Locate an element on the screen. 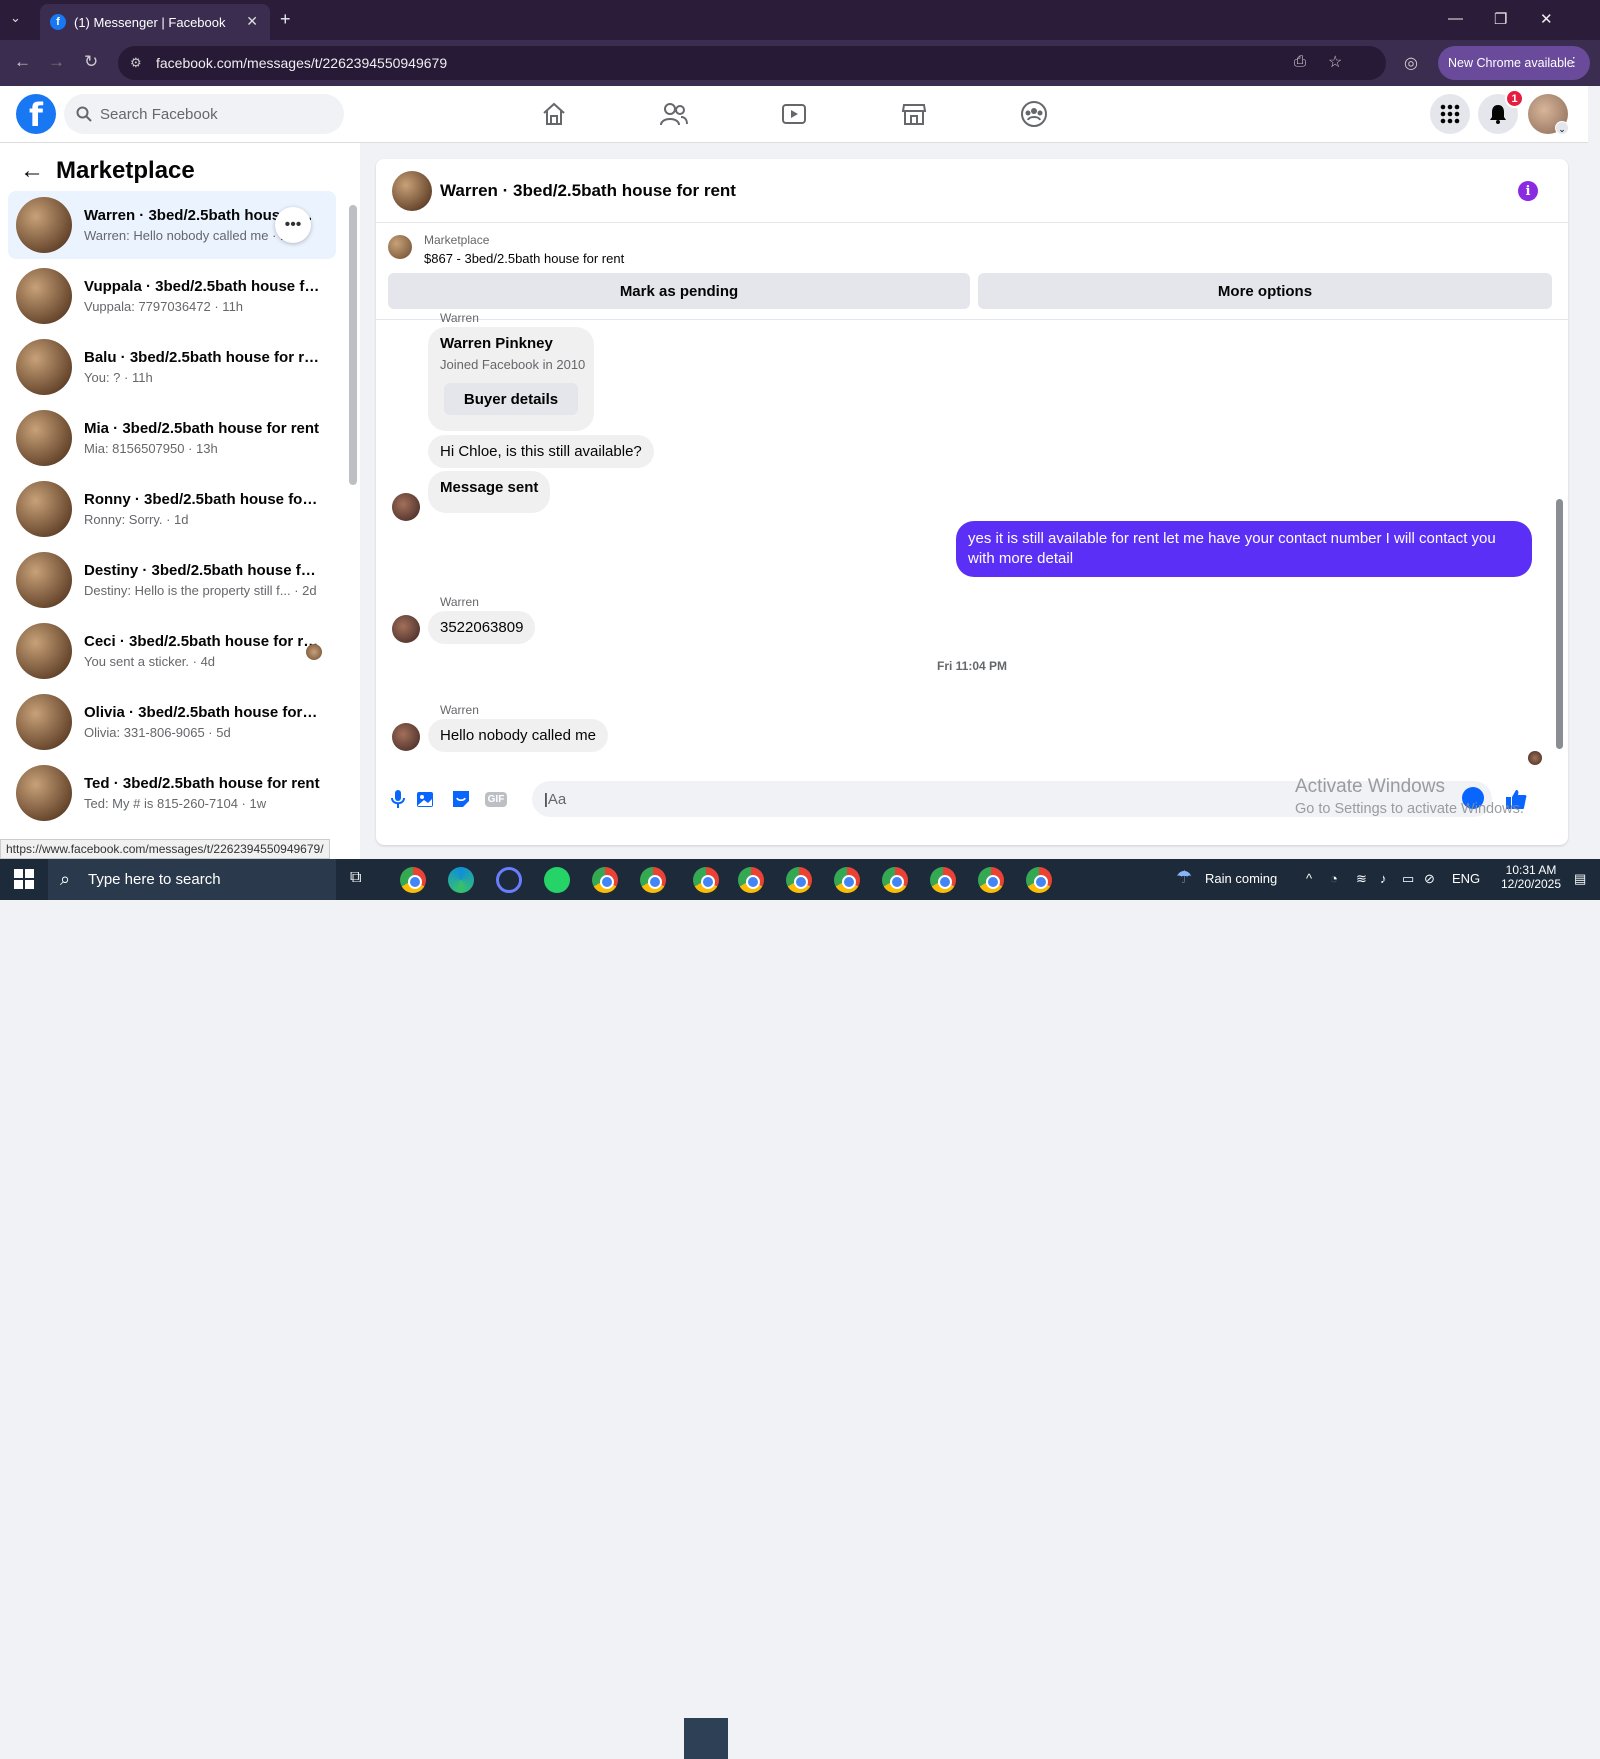 The width and height of the screenshot is (1600, 1759). sticker-icon is located at coordinates (461, 799).